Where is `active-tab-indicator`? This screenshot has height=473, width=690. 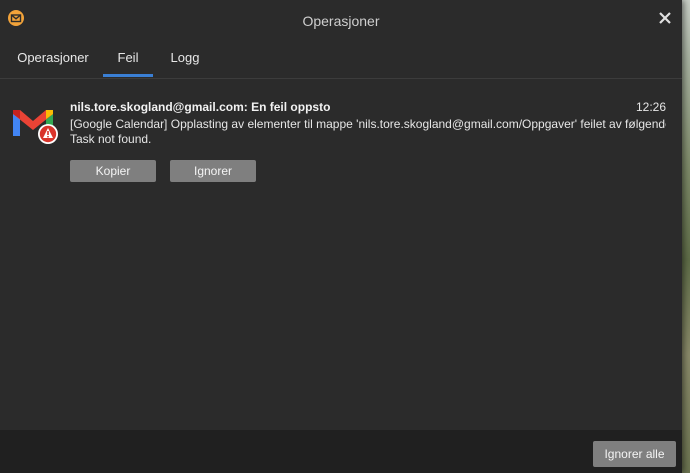 active-tab-indicator is located at coordinates (128, 75).